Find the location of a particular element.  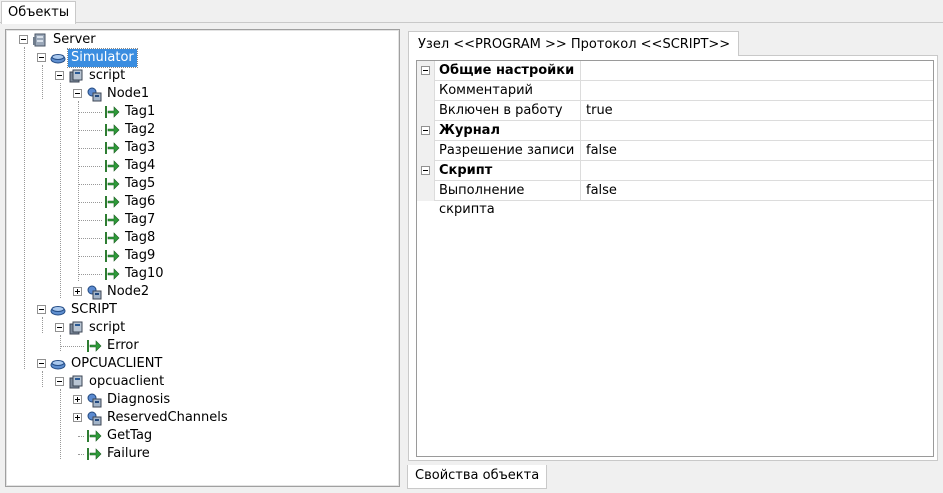

tree-item-node2: Node2 is located at coordinates (196, 292).